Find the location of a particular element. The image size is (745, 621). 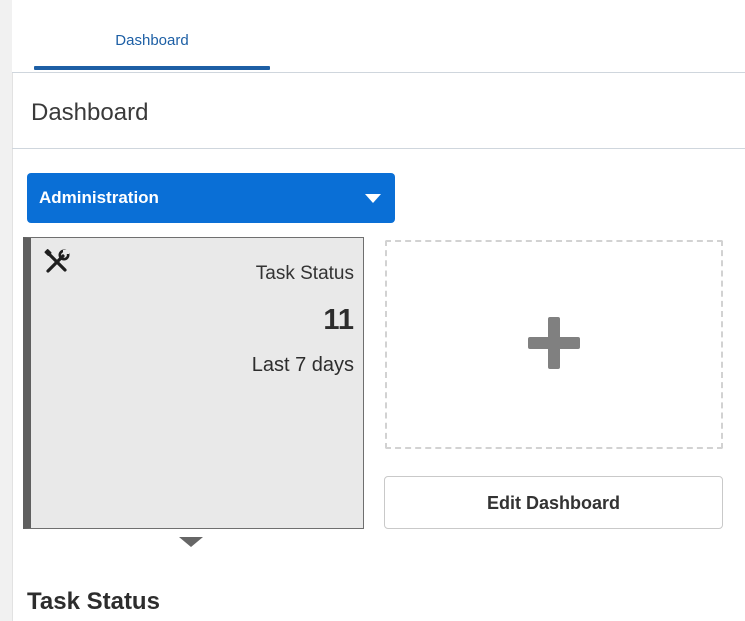

tab-dashboard-label: Dashboard is located at coordinates (152, 40).